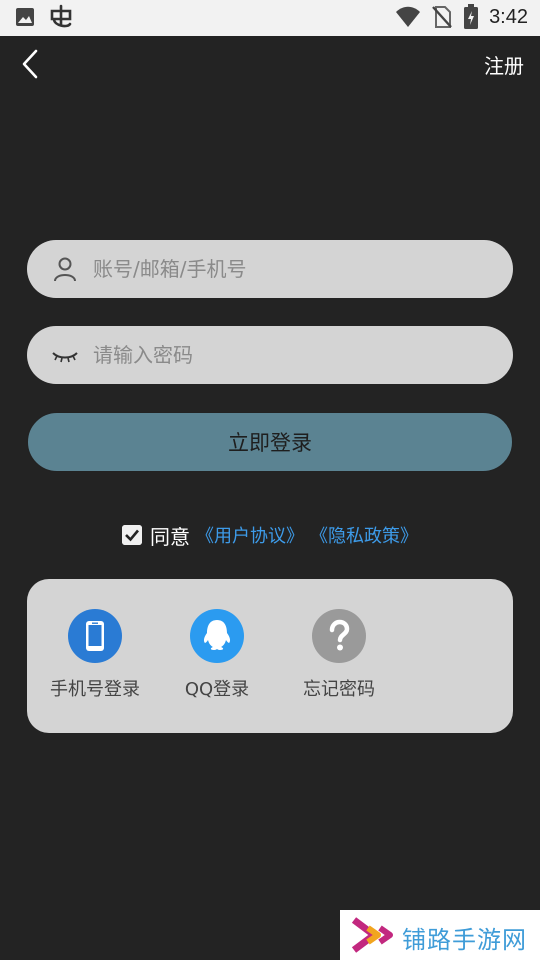  What do you see at coordinates (270, 64) in the screenshot?
I see `top-bar: 注册` at bounding box center [270, 64].